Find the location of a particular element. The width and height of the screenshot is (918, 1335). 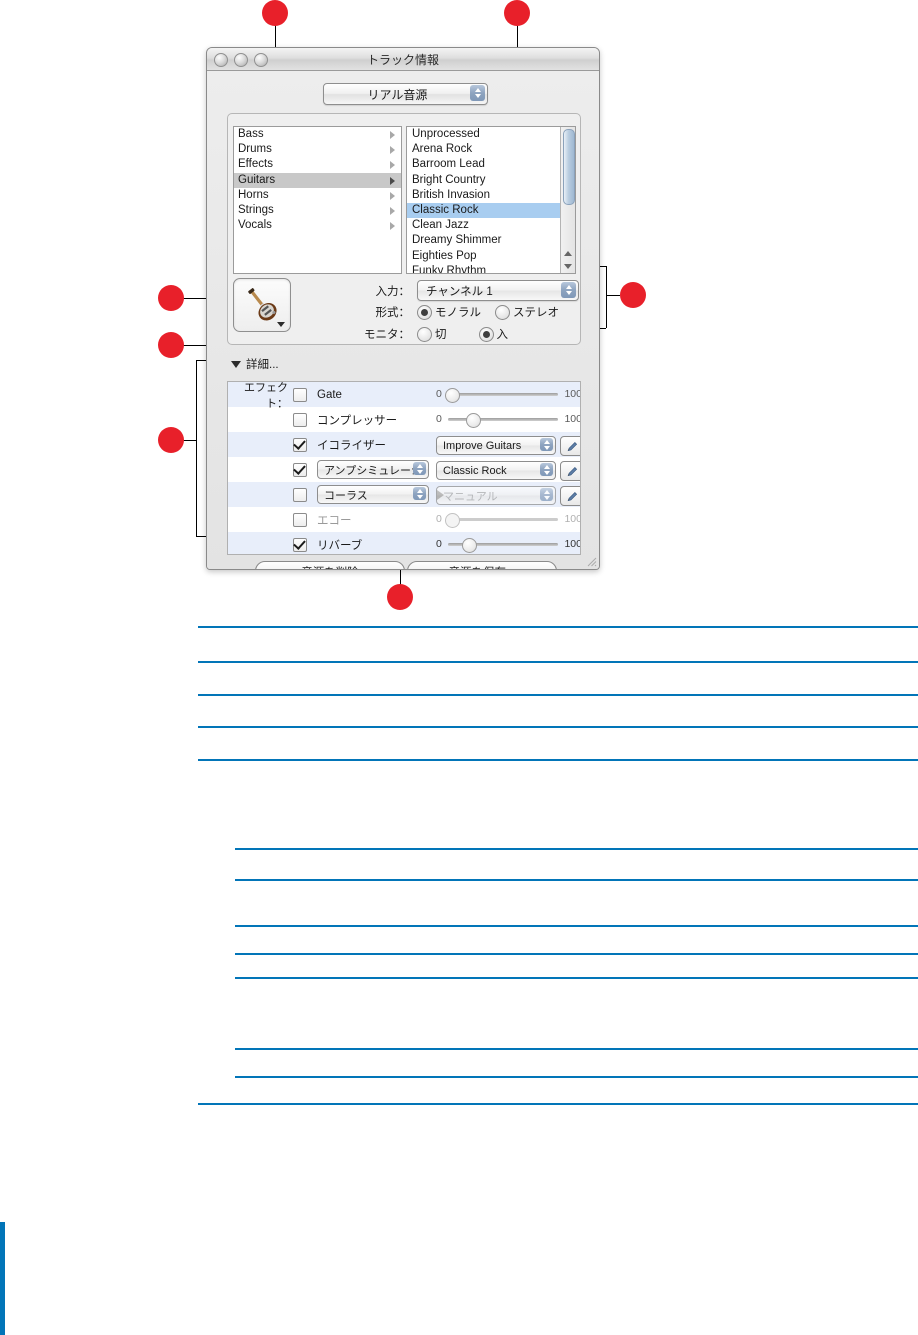

triangle-down-icon is located at coordinates (236, 364).